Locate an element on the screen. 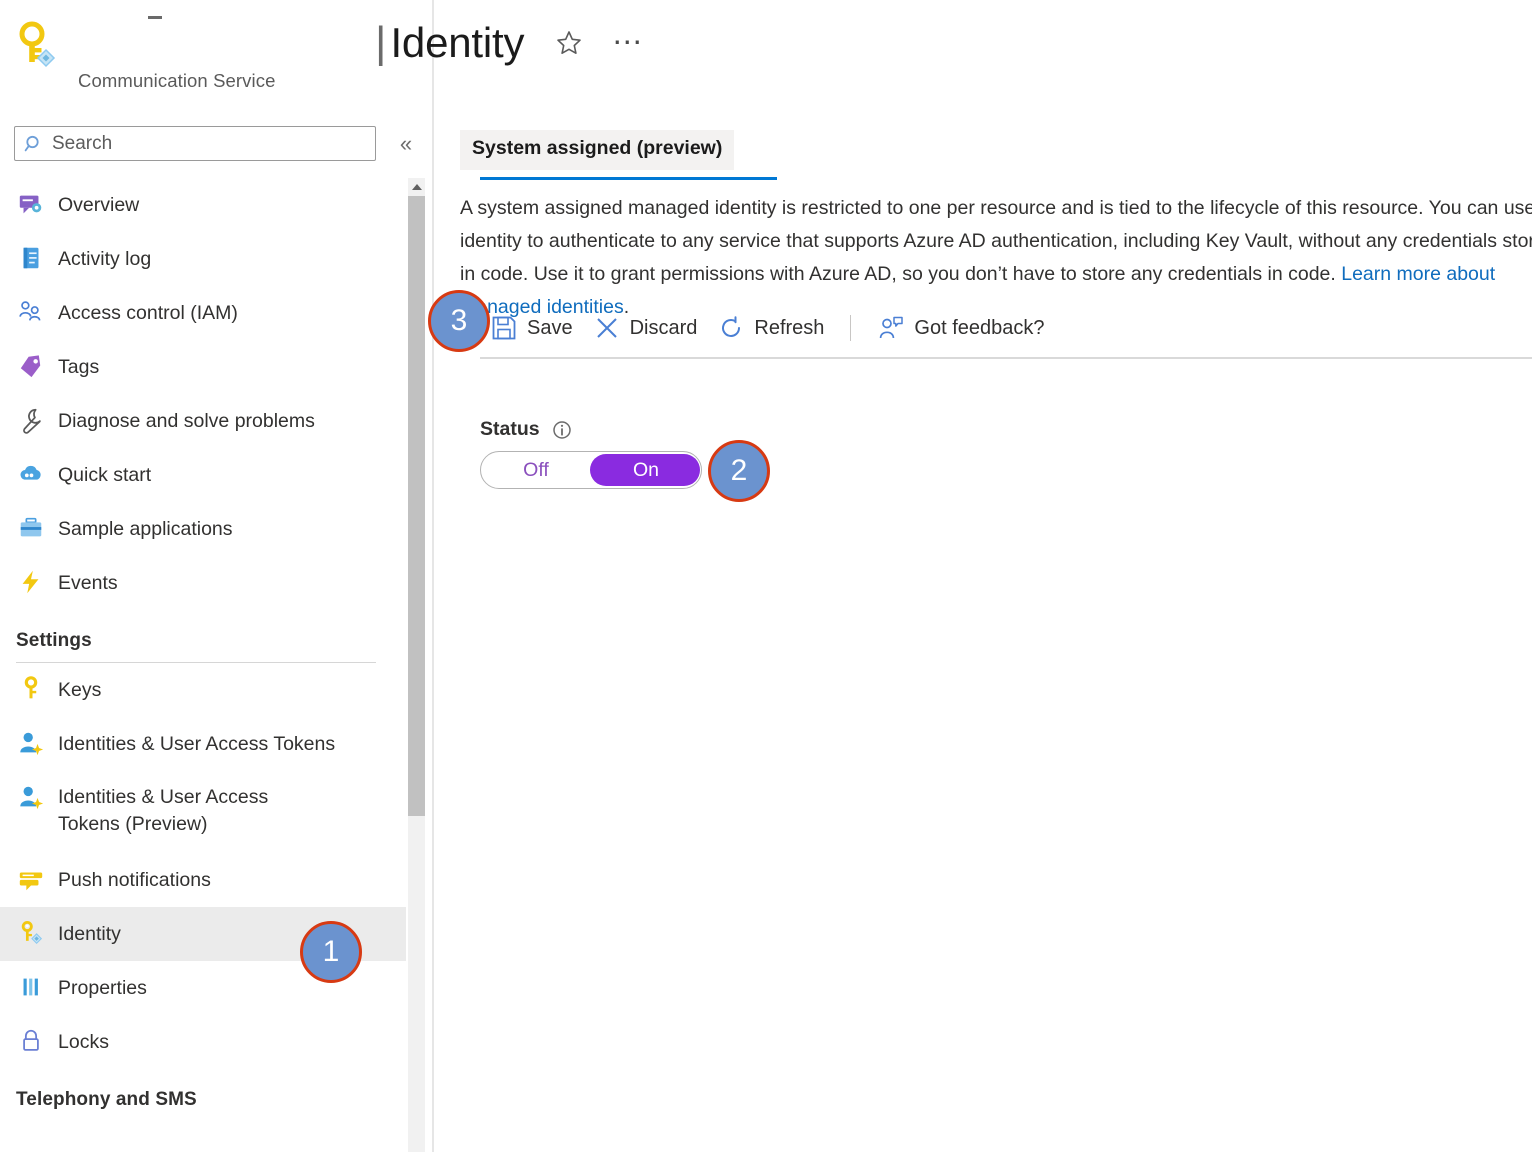 The image size is (1532, 1152). star-icon is located at coordinates (569, 43).